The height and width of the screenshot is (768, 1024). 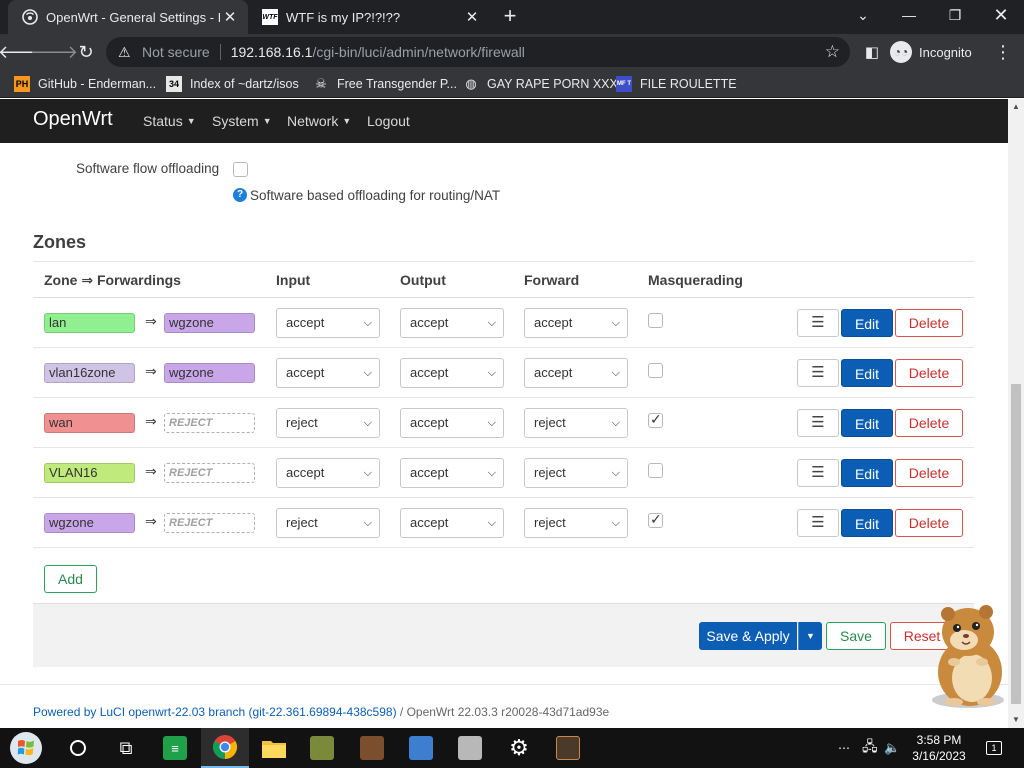 I want to click on taskbar-app-green: ≡, so click(x=175, y=748).